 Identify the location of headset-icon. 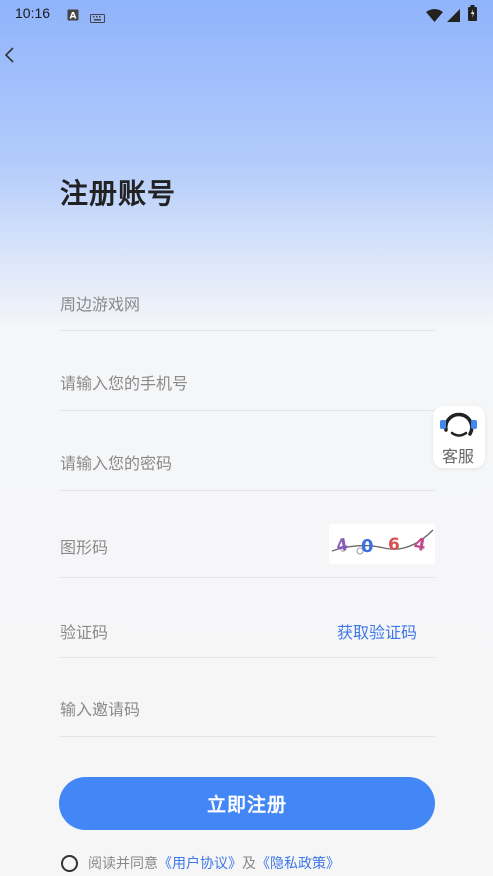
(458, 424).